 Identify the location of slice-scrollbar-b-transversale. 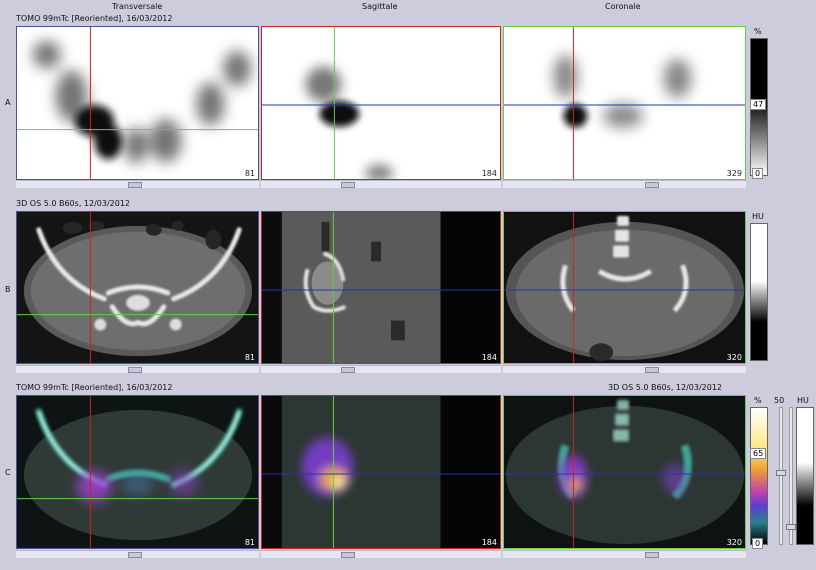
(137, 369).